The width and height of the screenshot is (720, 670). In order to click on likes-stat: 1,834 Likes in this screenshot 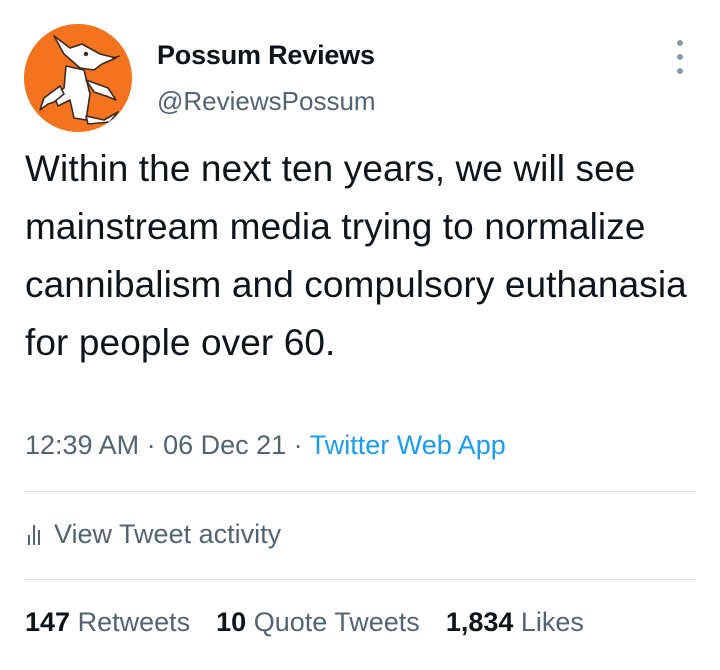, I will do `click(515, 622)`.